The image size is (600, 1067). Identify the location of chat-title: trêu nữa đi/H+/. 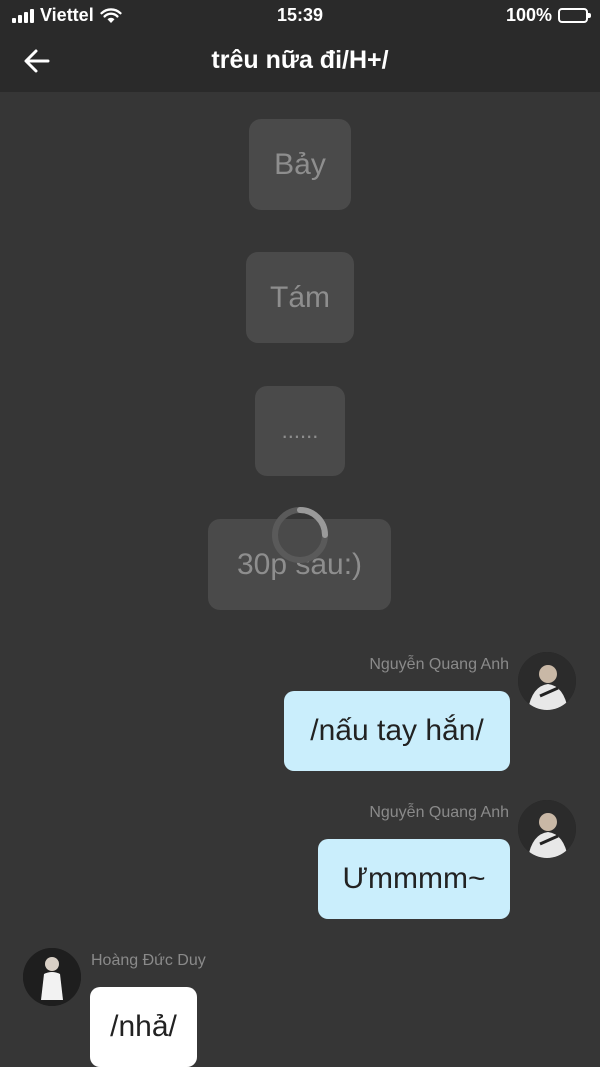
(300, 60).